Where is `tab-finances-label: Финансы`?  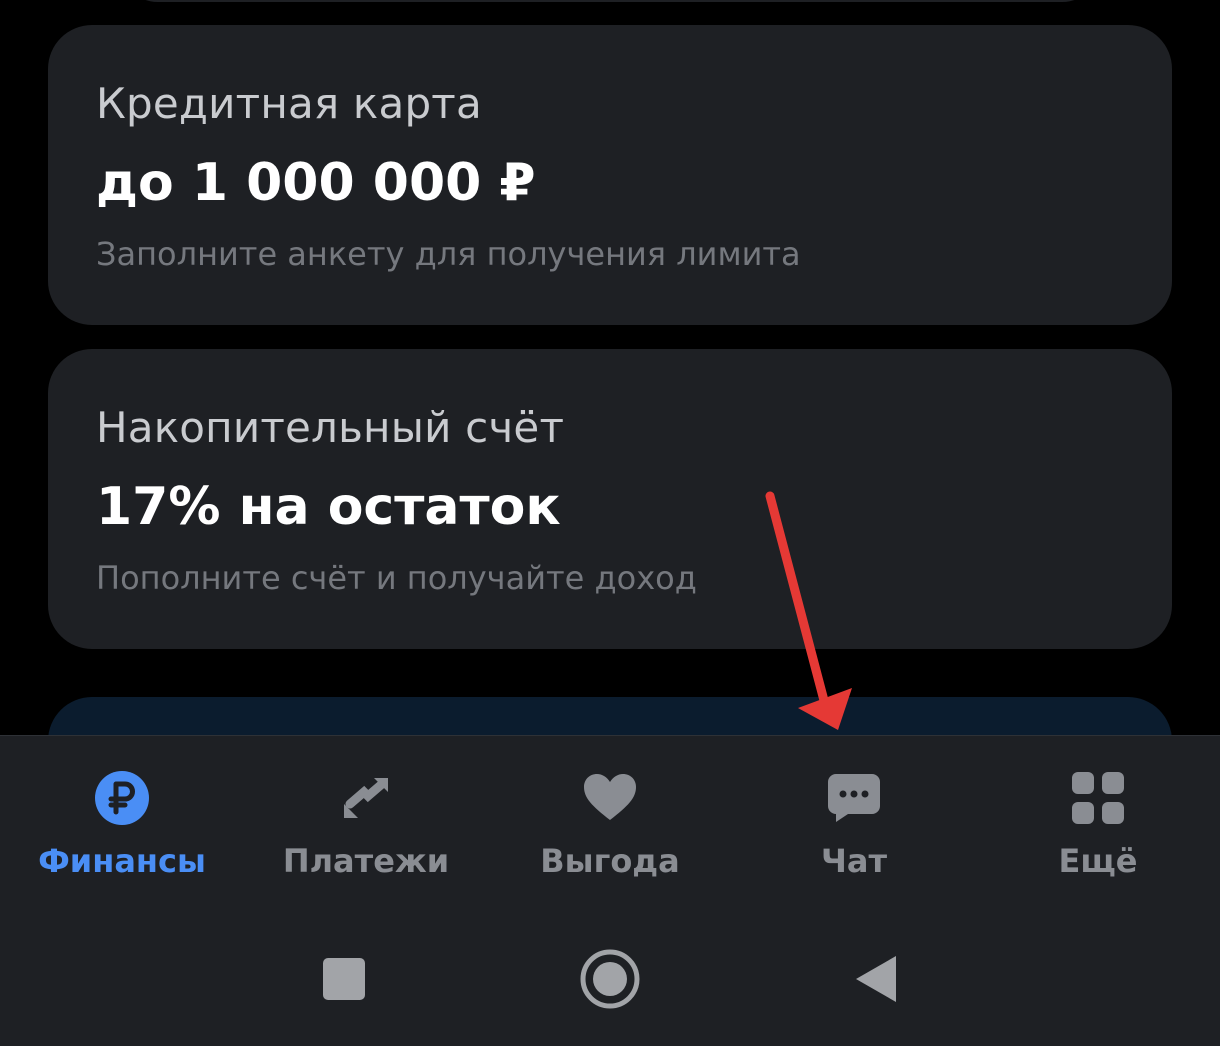
tab-finances-label: Финансы is located at coordinates (122, 861).